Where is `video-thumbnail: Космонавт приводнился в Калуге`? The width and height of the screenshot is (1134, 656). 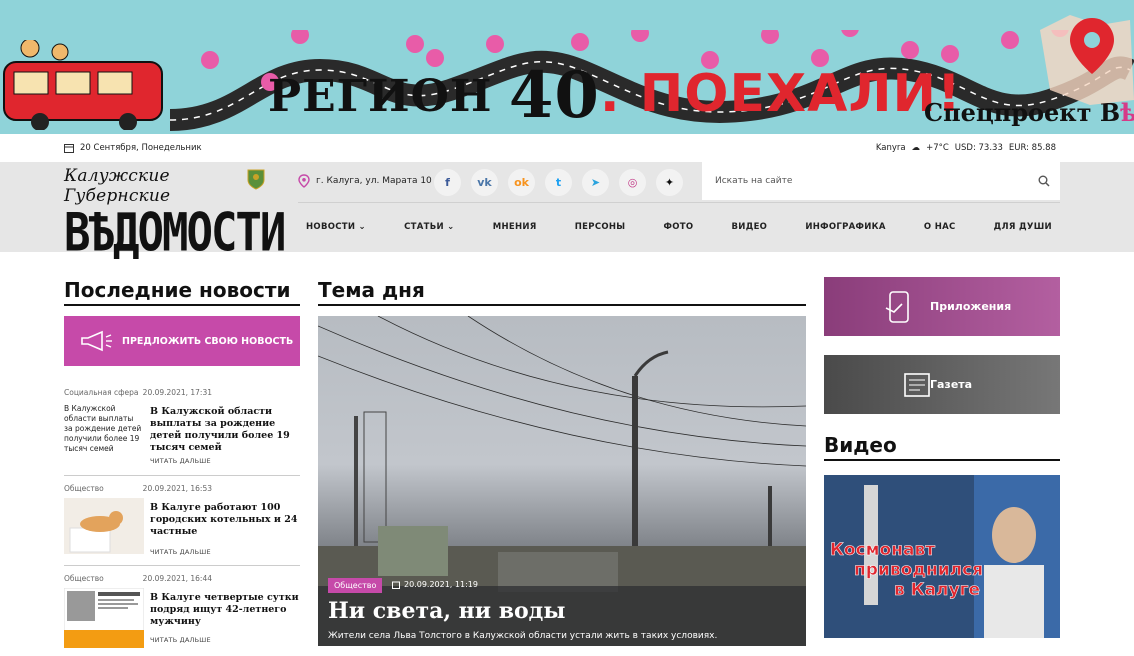
video-thumbnail: Космонавт приводнился в Калуге is located at coordinates (942, 556).